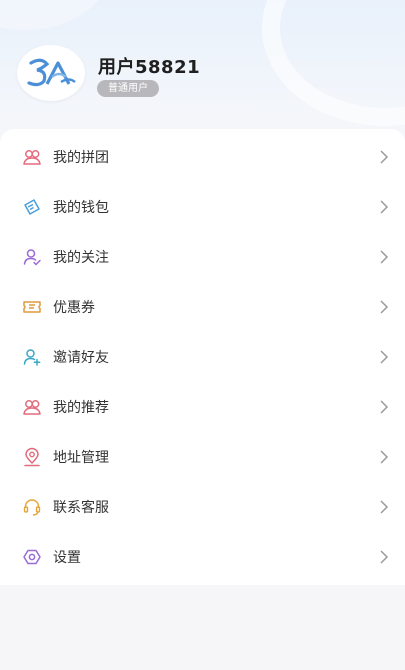 The image size is (405, 670). Describe the element at coordinates (202, 457) in the screenshot. I see `menu-item-address-management: 地址管理` at that location.